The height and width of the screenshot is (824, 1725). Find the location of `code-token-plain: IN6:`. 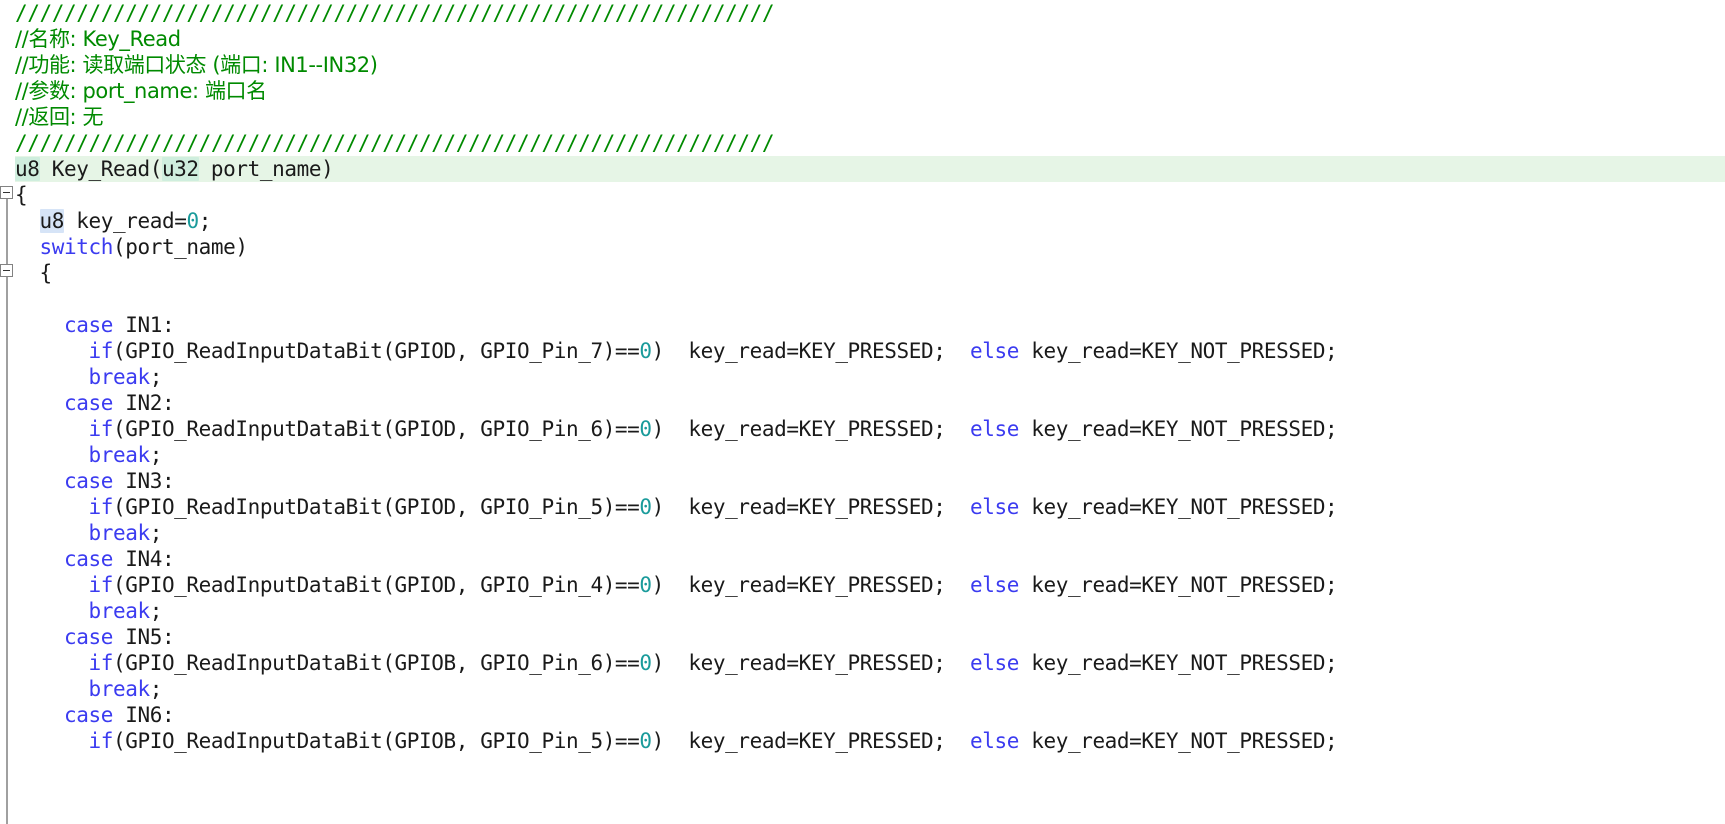

code-token-plain: IN6: is located at coordinates (143, 715).